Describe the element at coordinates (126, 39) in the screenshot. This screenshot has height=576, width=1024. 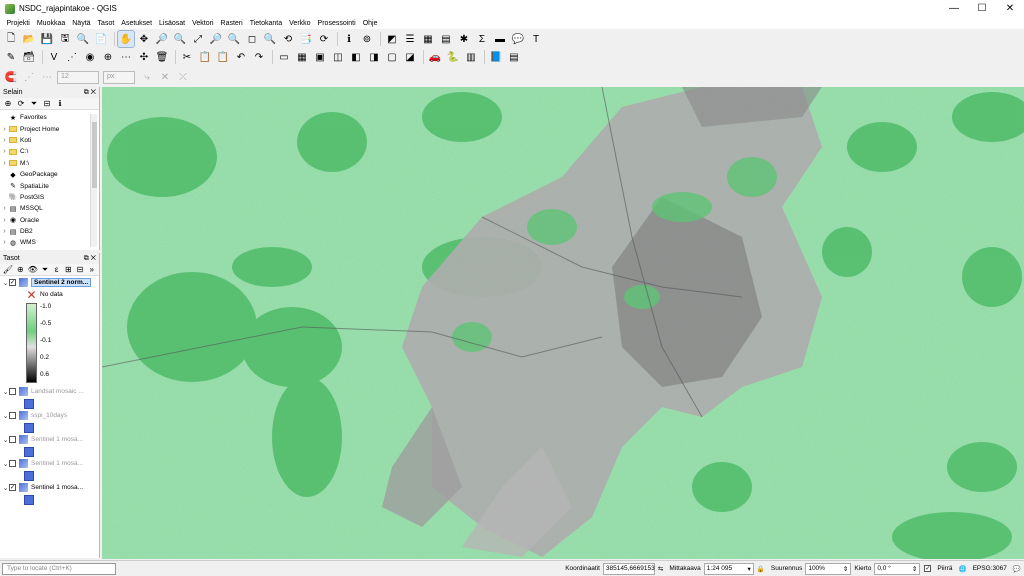
I see `row1-tool-6-icon: ✋` at that location.